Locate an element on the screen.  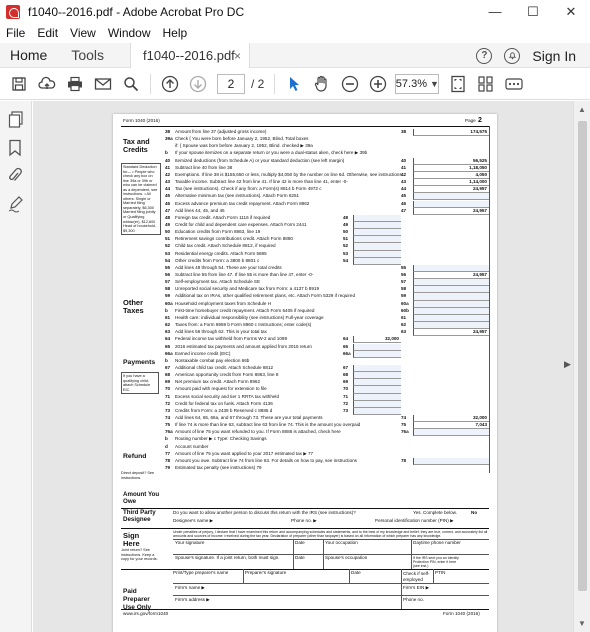
page-number-input: 2 is located at coordinates (231, 83).